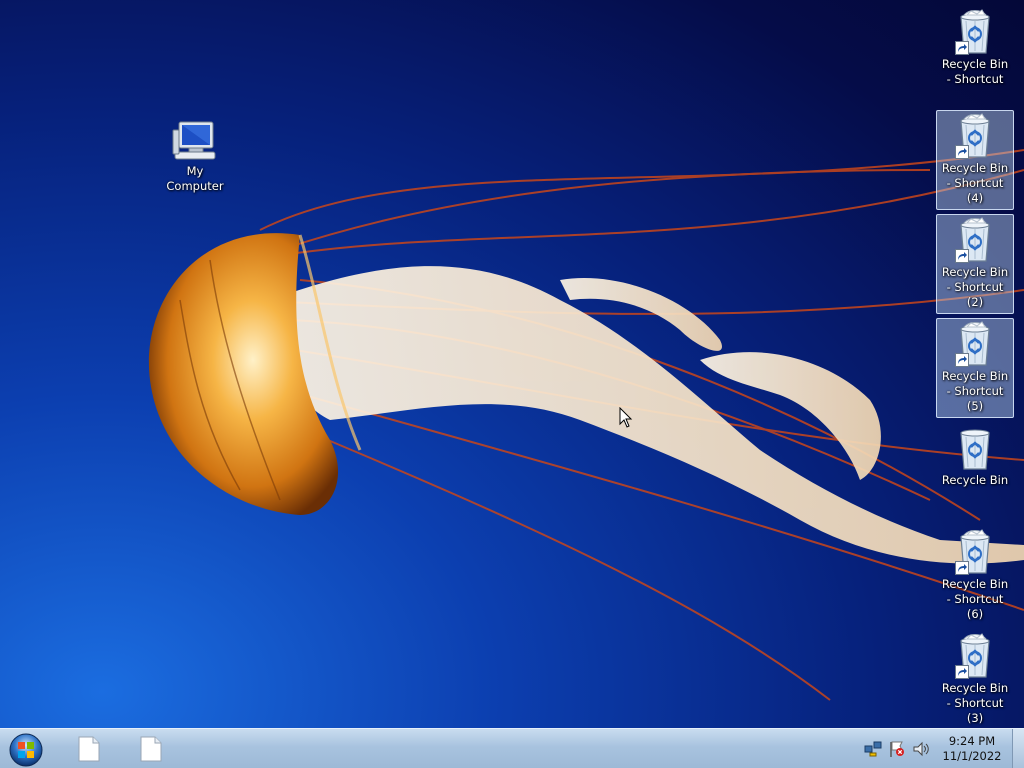  What do you see at coordinates (972, 756) in the screenshot?
I see `clock-date: 11/1/2022` at bounding box center [972, 756].